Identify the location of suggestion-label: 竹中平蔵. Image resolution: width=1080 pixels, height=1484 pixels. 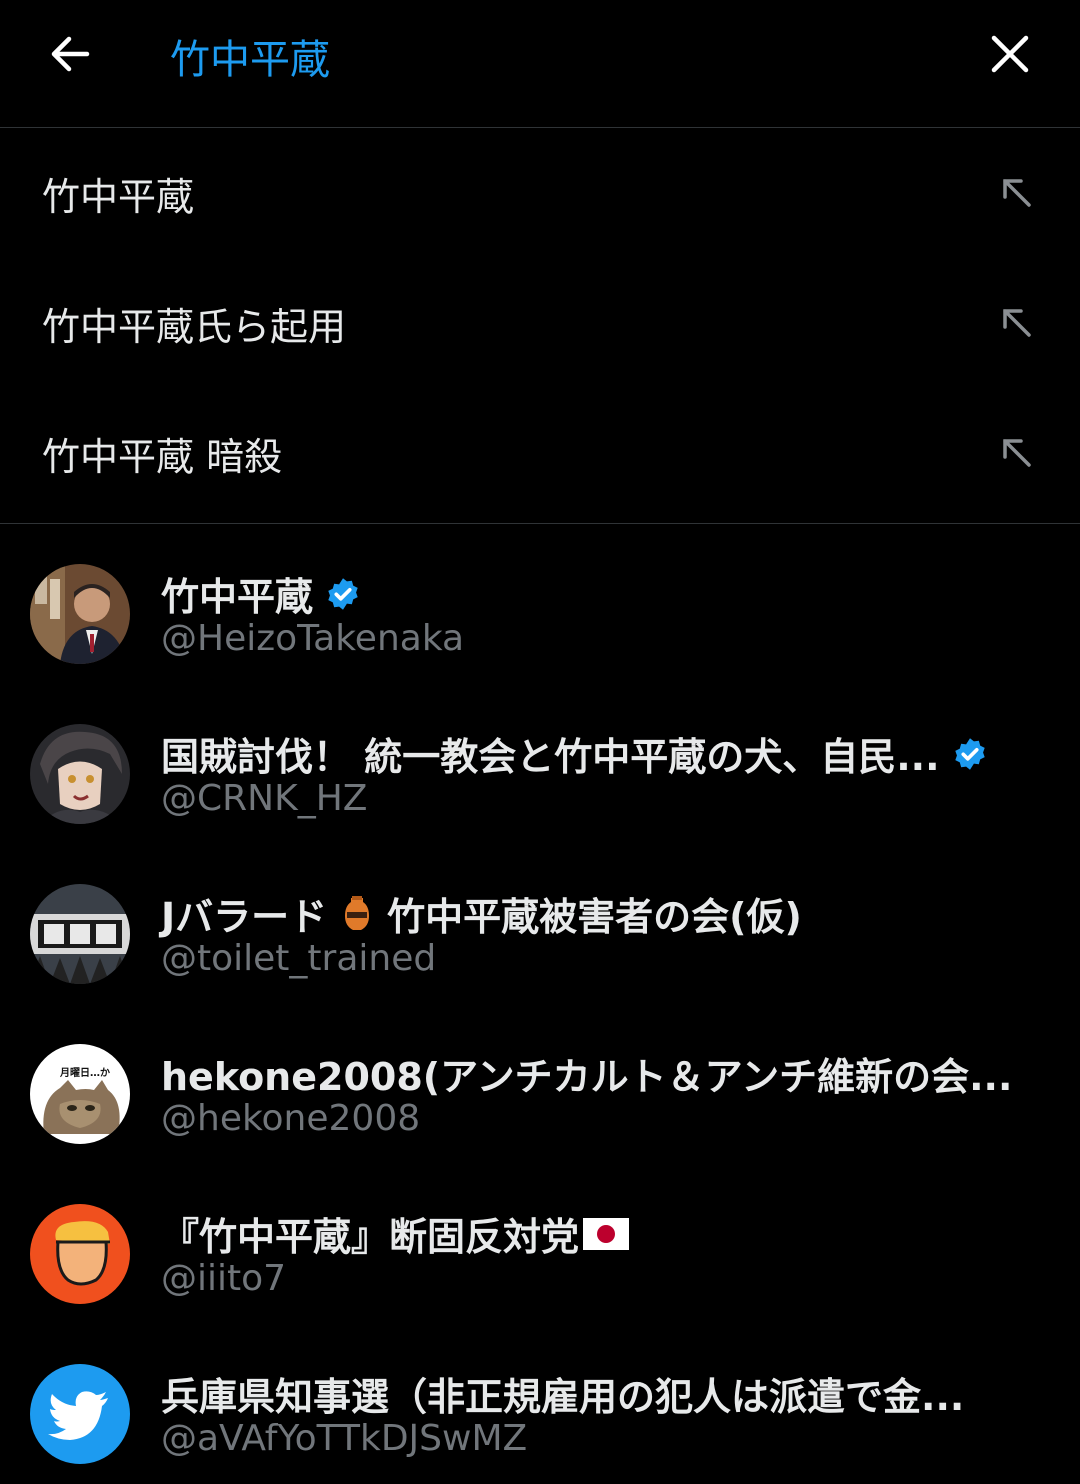
(118, 197).